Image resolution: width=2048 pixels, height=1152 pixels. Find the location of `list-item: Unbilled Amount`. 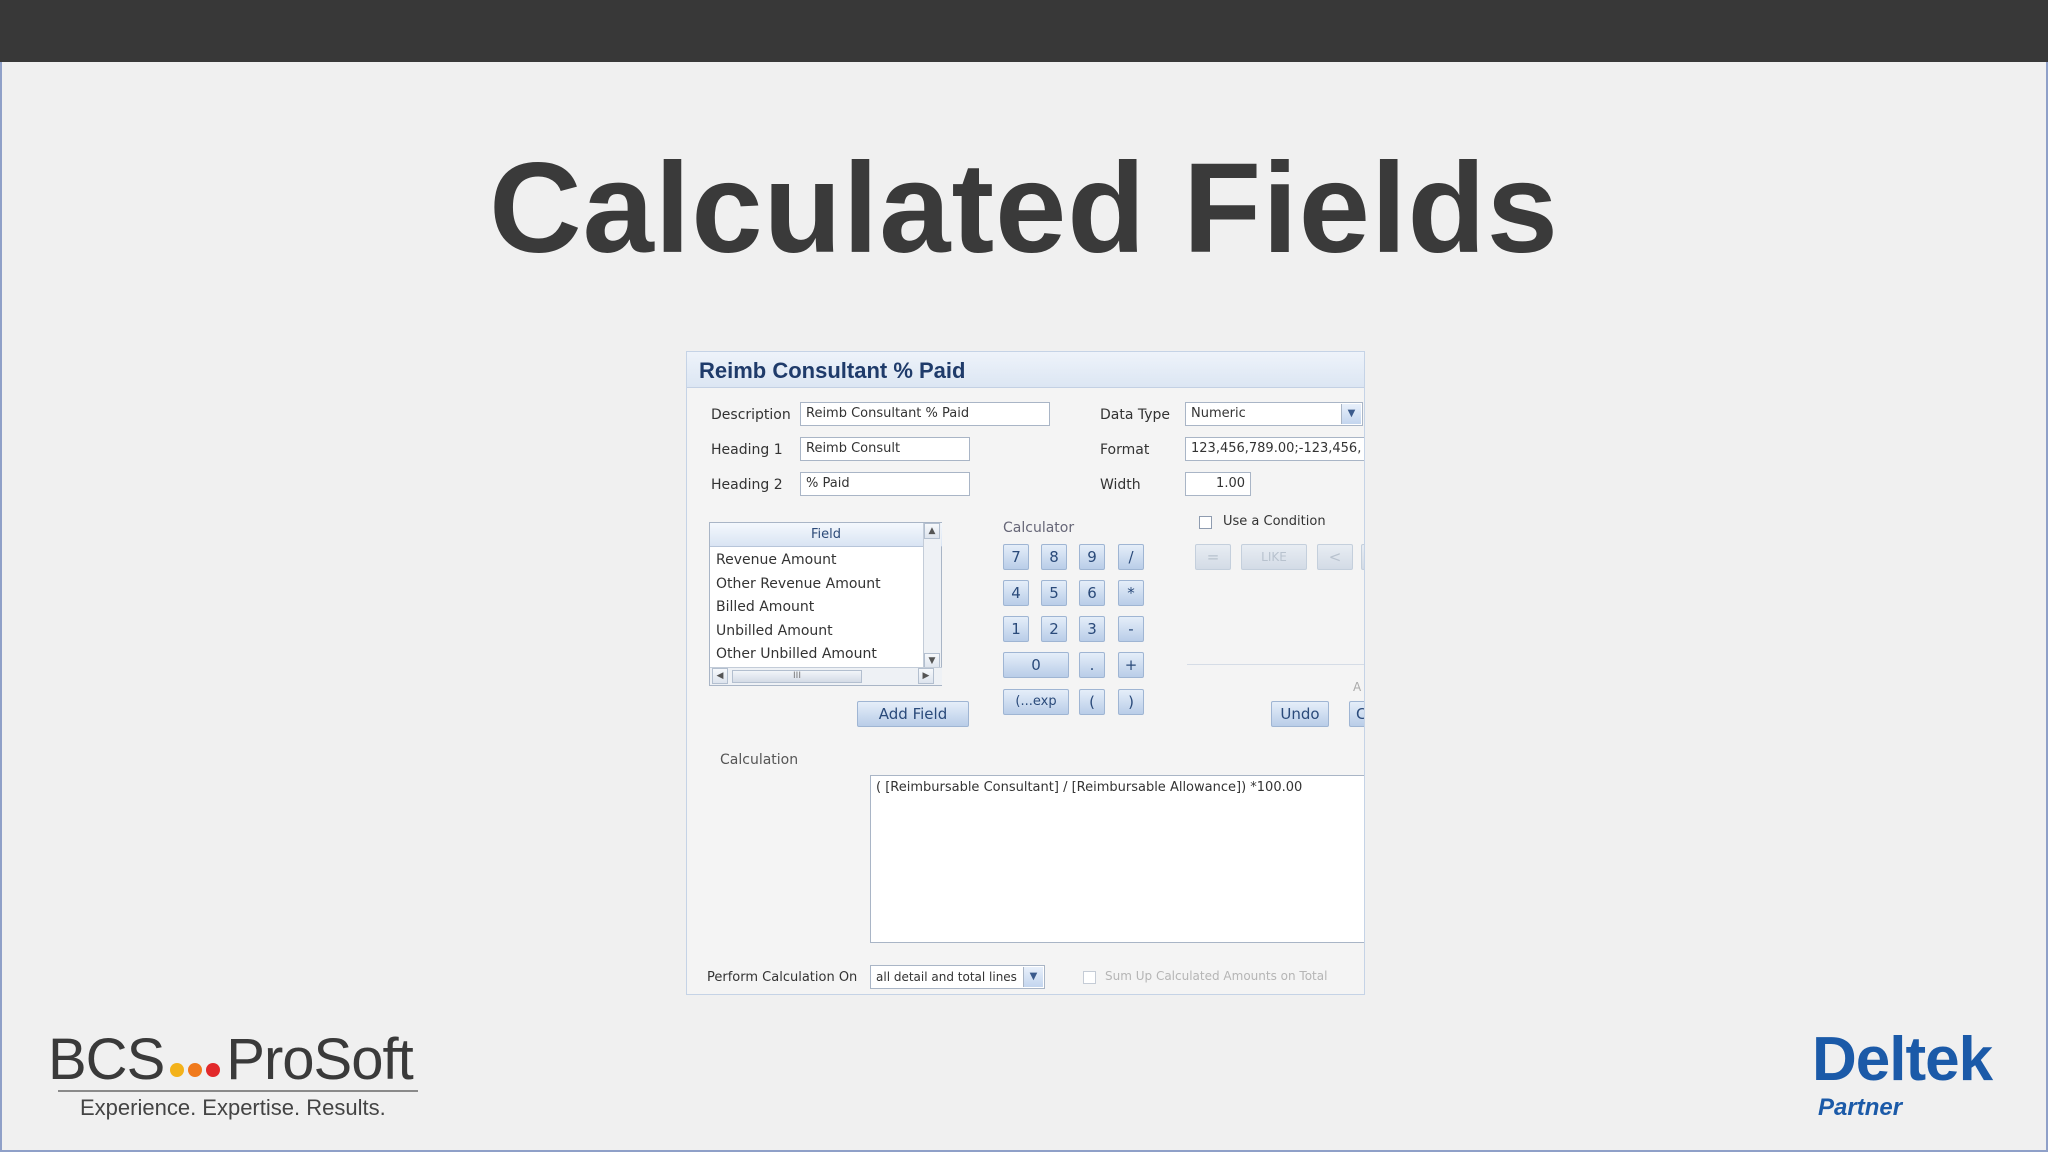

list-item: Unbilled Amount is located at coordinates (774, 631).